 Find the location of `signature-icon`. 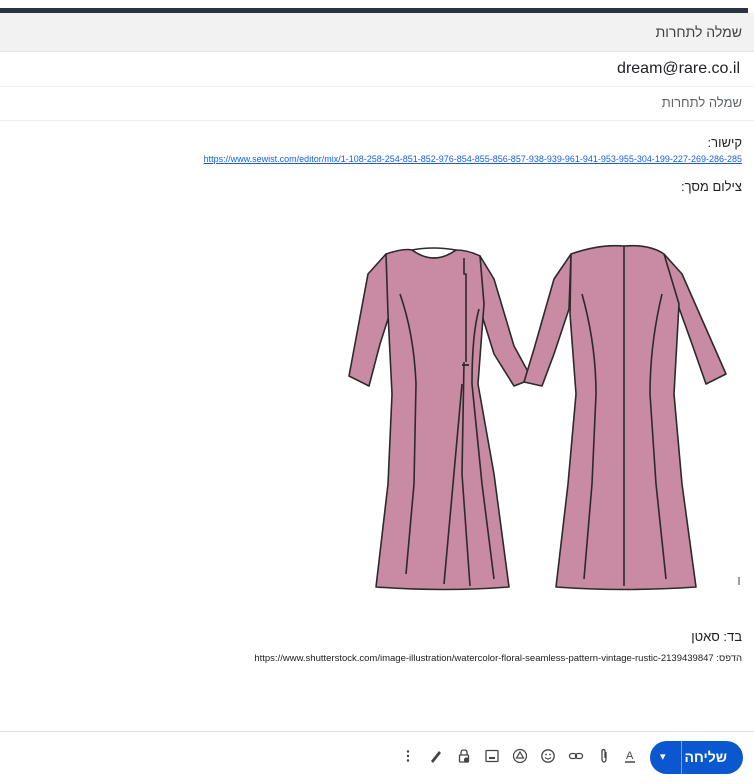

signature-icon is located at coordinates (436, 756).